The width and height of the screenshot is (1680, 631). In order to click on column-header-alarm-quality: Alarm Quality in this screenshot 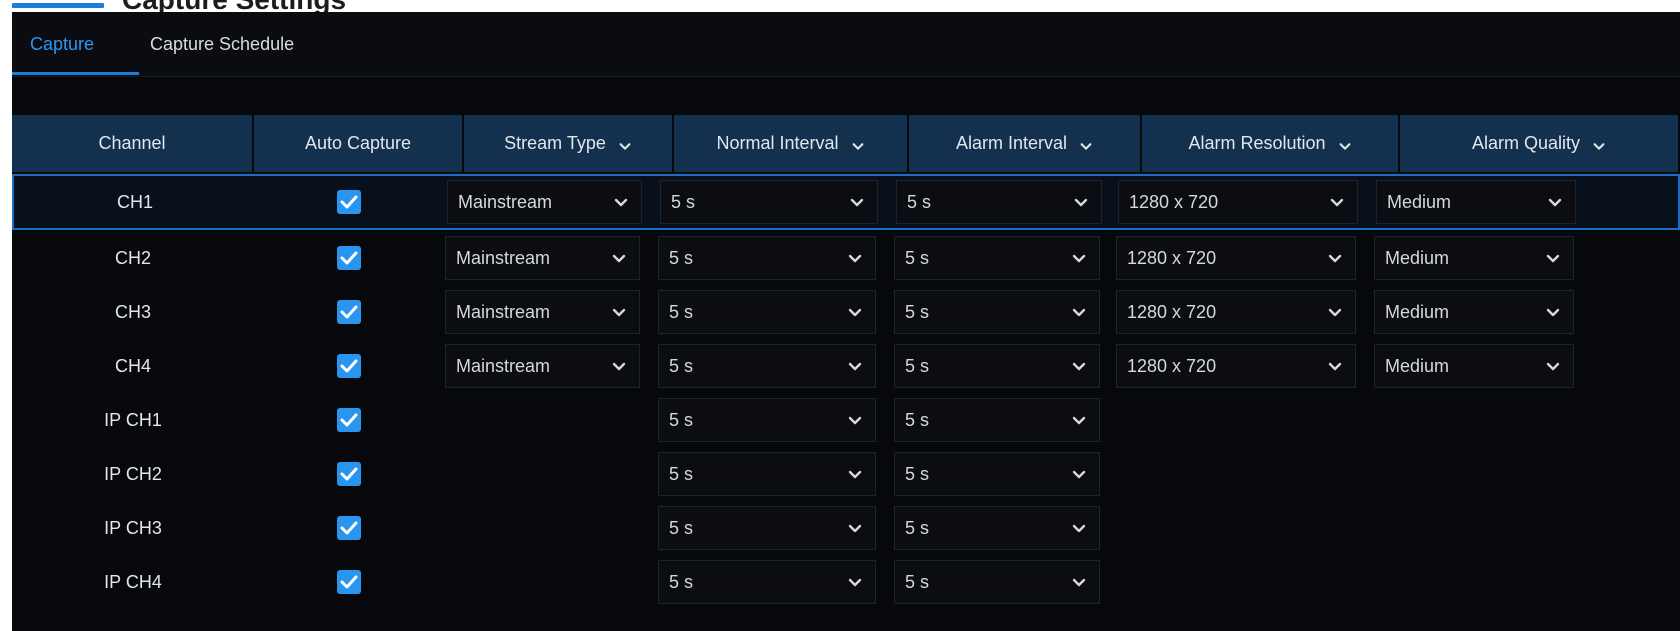, I will do `click(1540, 143)`.